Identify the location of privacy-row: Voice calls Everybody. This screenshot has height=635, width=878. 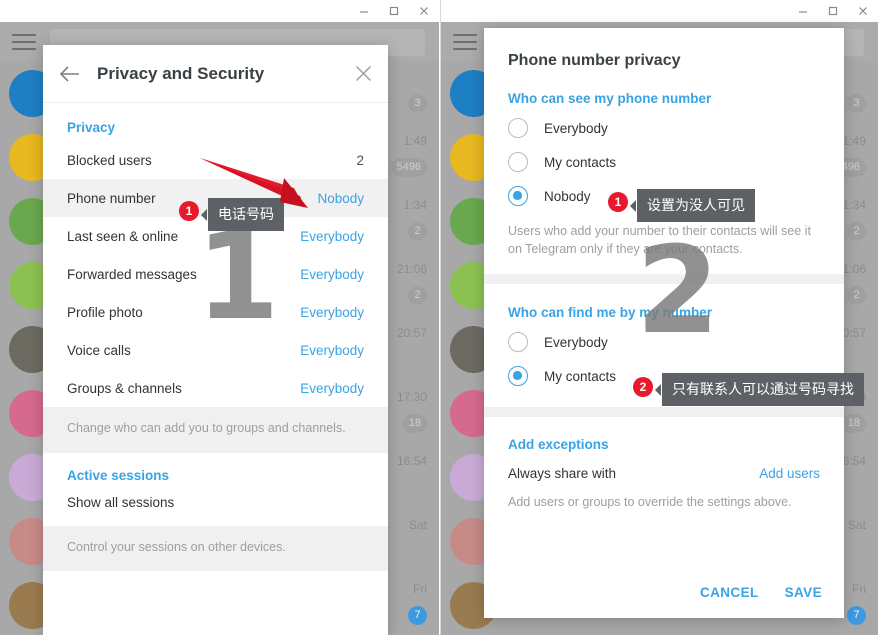
(215, 350).